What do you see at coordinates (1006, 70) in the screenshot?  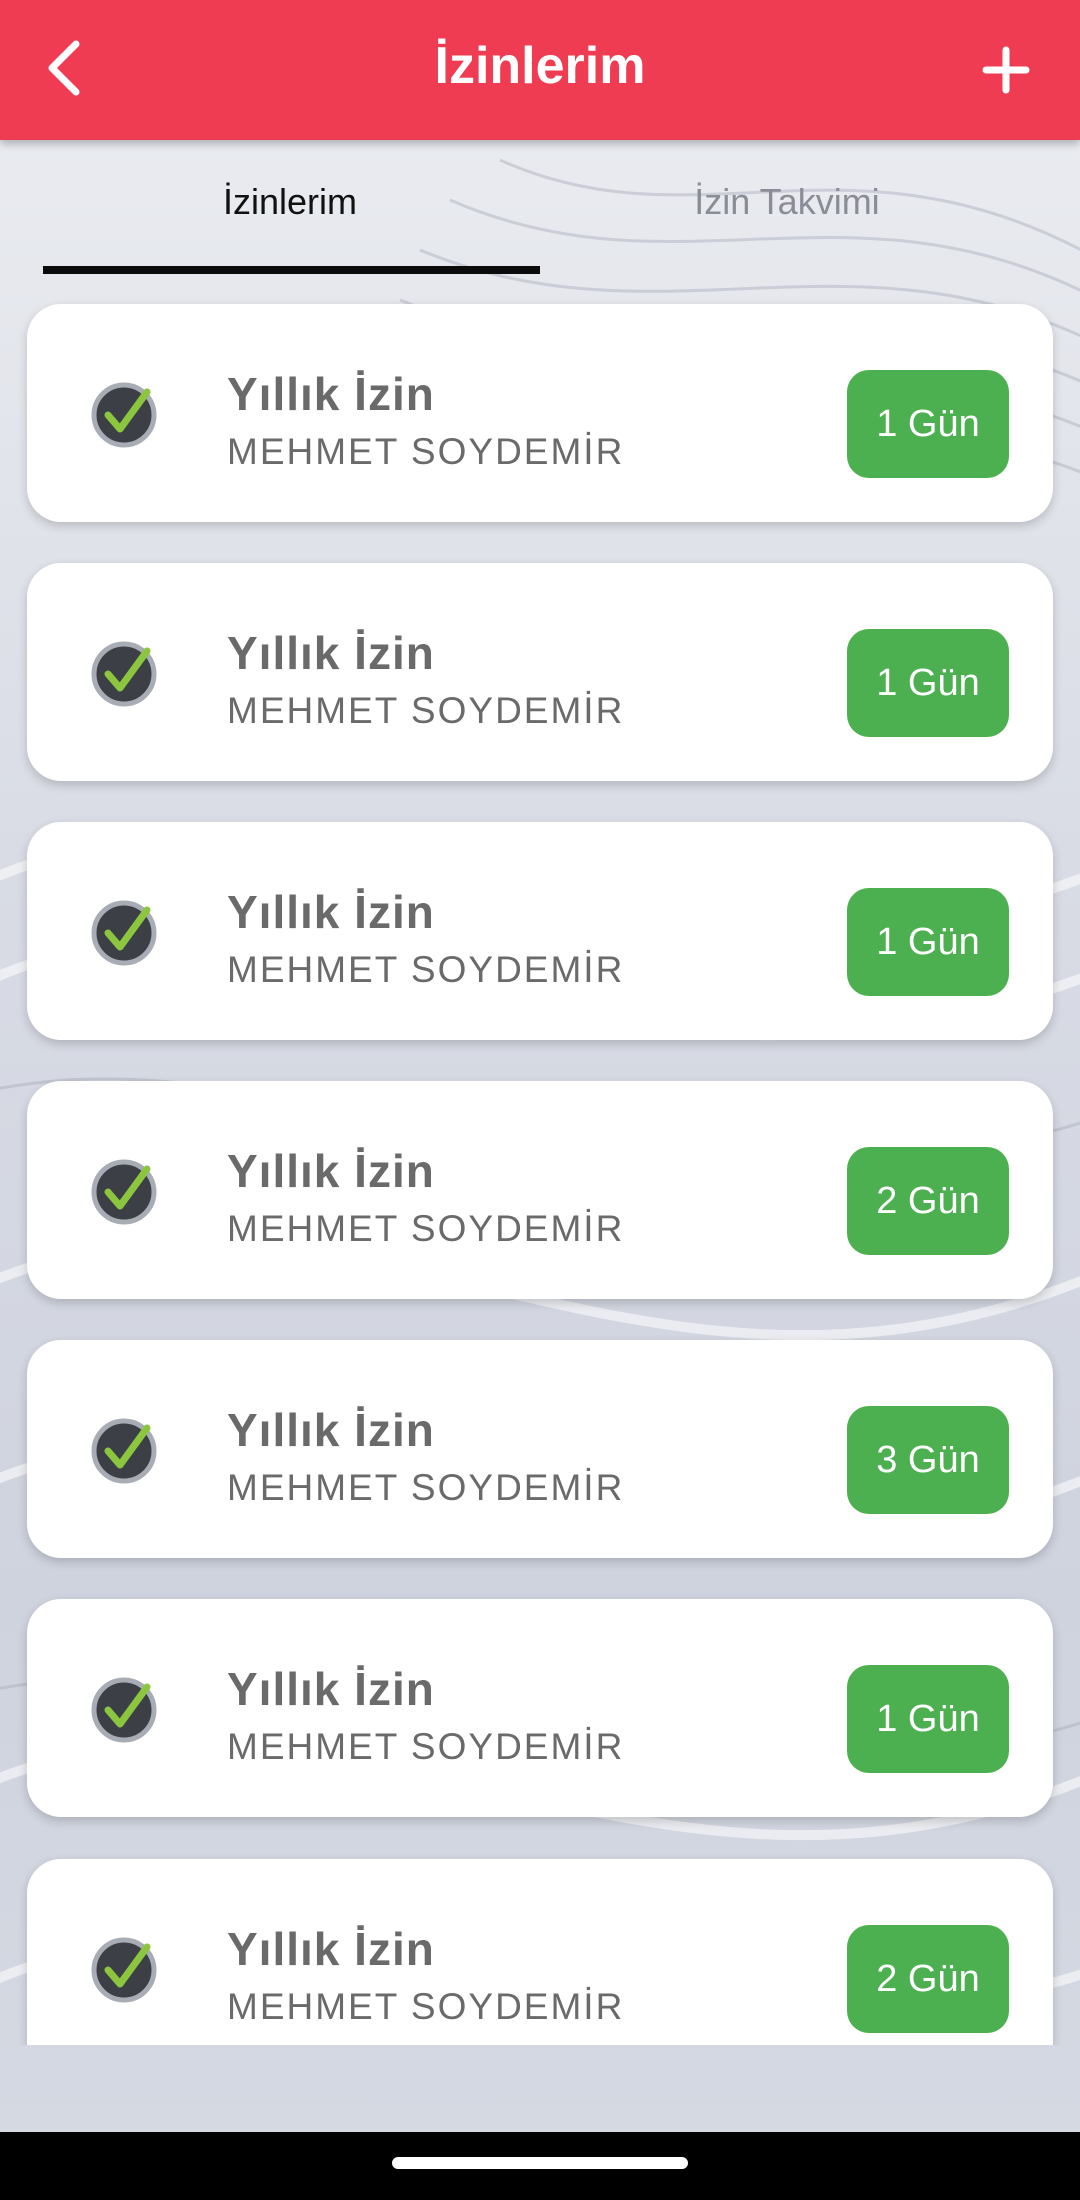 I see `plus-icon` at bounding box center [1006, 70].